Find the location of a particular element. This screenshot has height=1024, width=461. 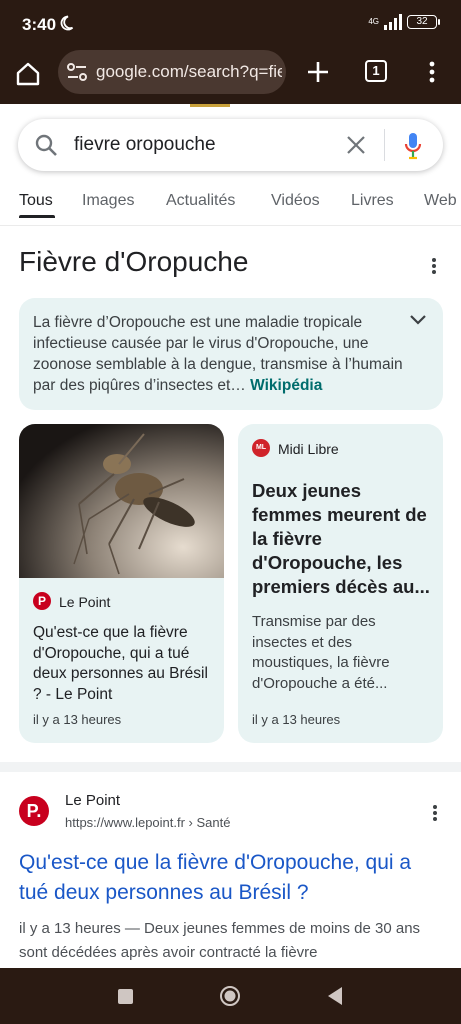

tab-web: Web is located at coordinates (440, 201).